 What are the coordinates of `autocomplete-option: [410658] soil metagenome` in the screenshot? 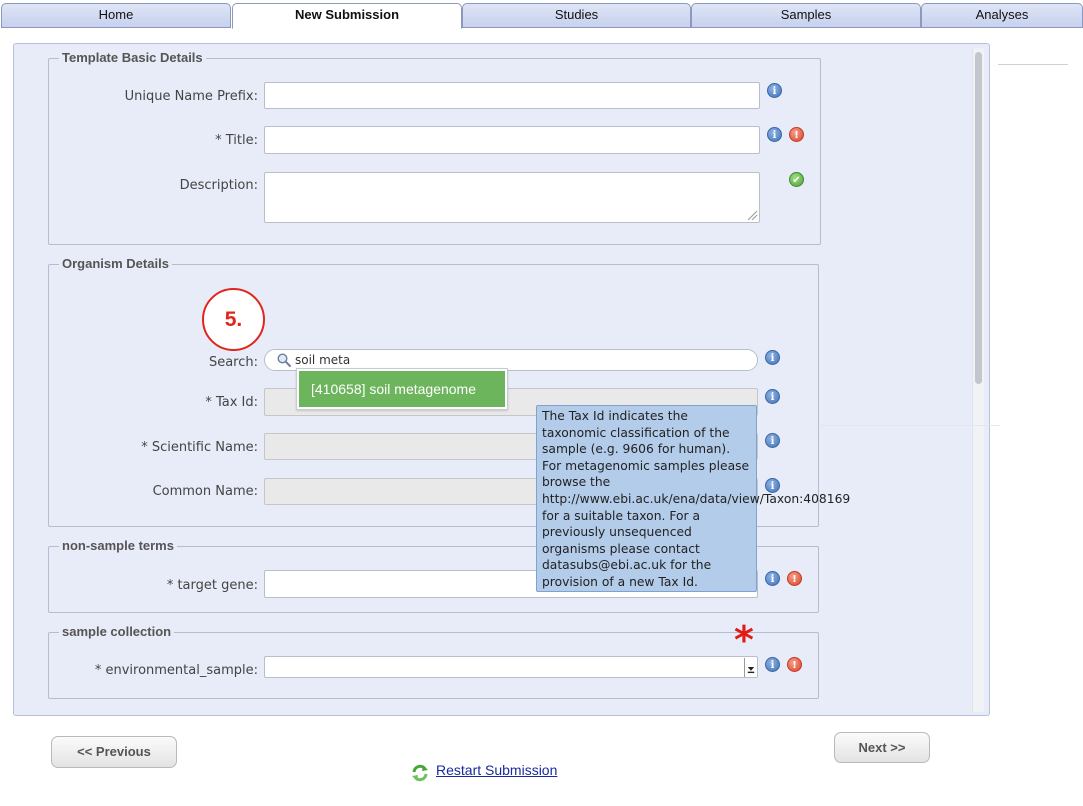 It's located at (402, 389).